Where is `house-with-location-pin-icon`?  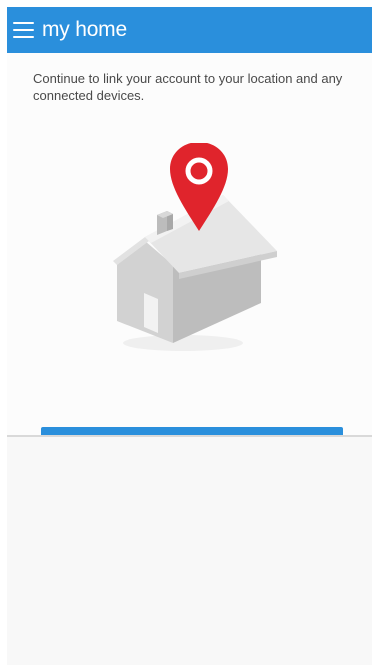
house-with-location-pin-icon is located at coordinates (195, 247).